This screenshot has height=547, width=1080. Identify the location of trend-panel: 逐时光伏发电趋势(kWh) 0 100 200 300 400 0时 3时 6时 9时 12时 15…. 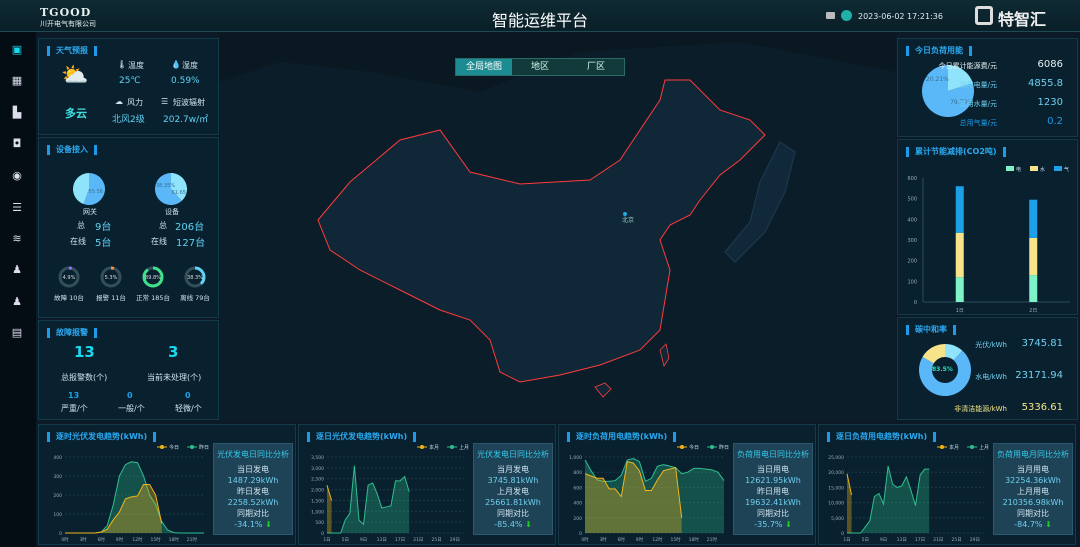
(167, 484).